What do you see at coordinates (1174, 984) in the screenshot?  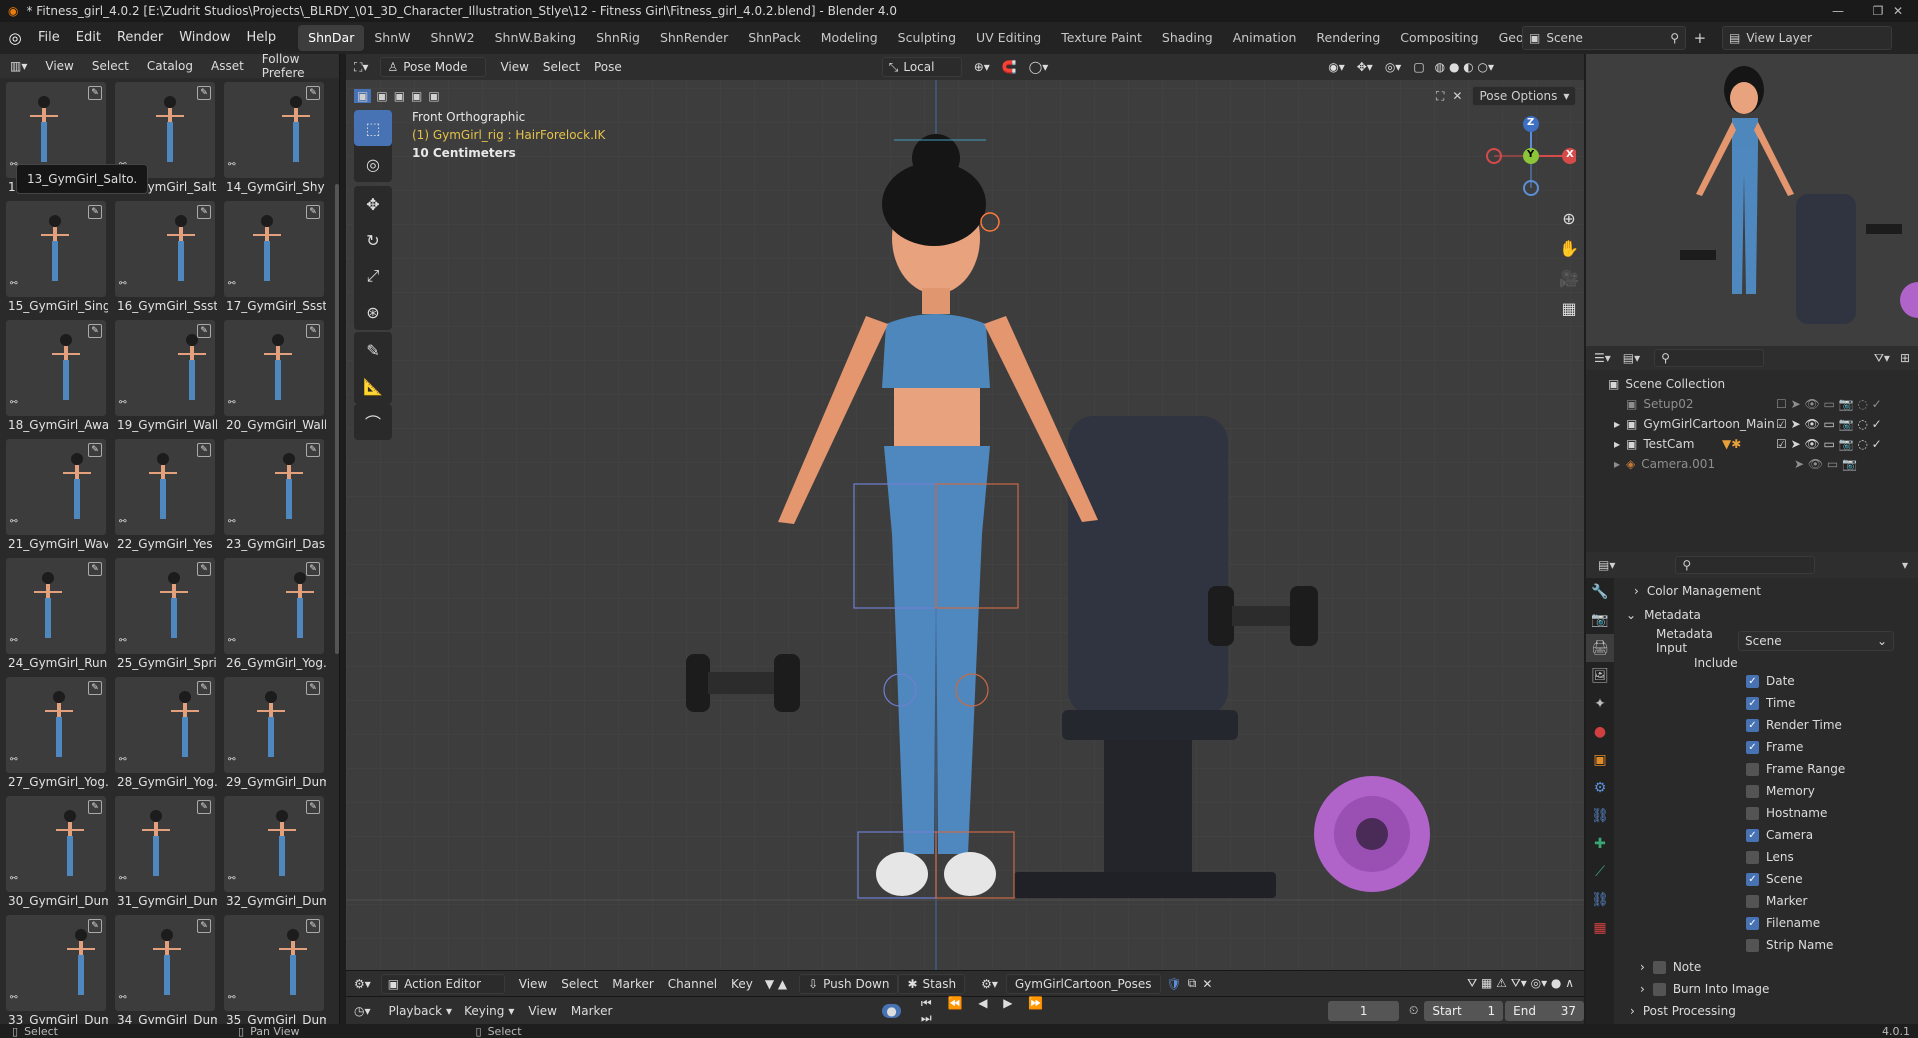 I see `fake-user-icon: 🛡` at bounding box center [1174, 984].